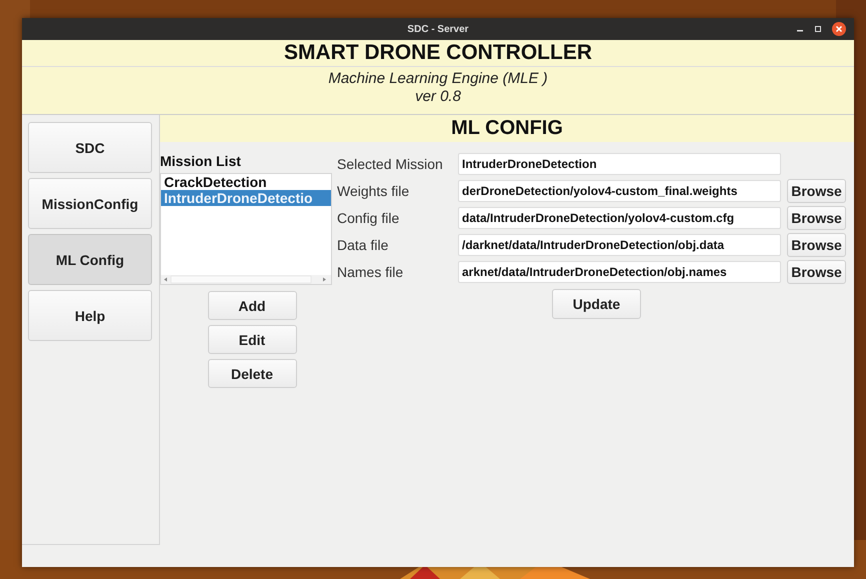 The image size is (866, 579). What do you see at coordinates (390, 164) in the screenshot?
I see `field-label: Selected Mission` at bounding box center [390, 164].